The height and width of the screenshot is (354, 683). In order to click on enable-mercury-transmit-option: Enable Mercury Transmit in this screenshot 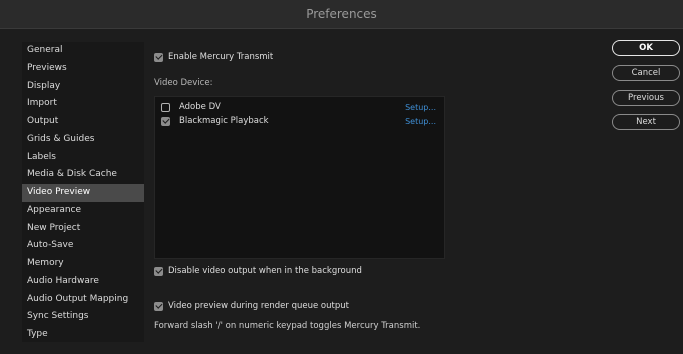, I will do `click(213, 57)`.